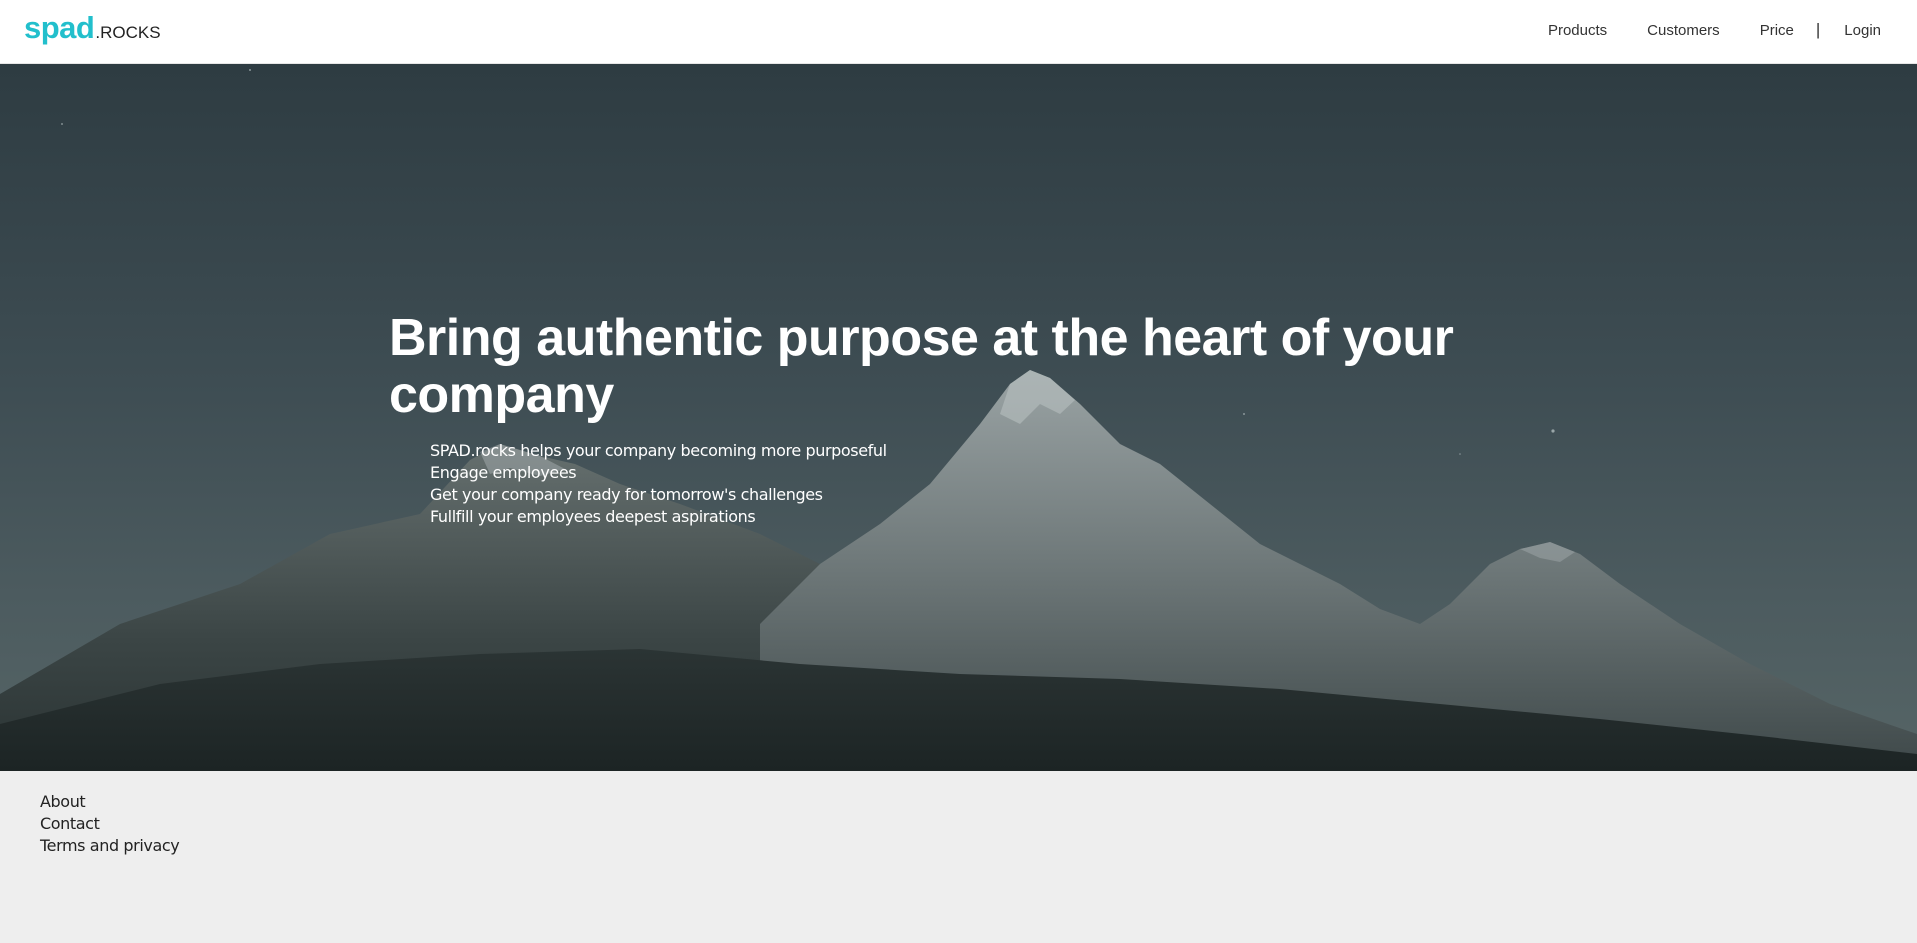 The image size is (1917, 943). I want to click on footer-terms-link: Terms and privacy, so click(110, 845).